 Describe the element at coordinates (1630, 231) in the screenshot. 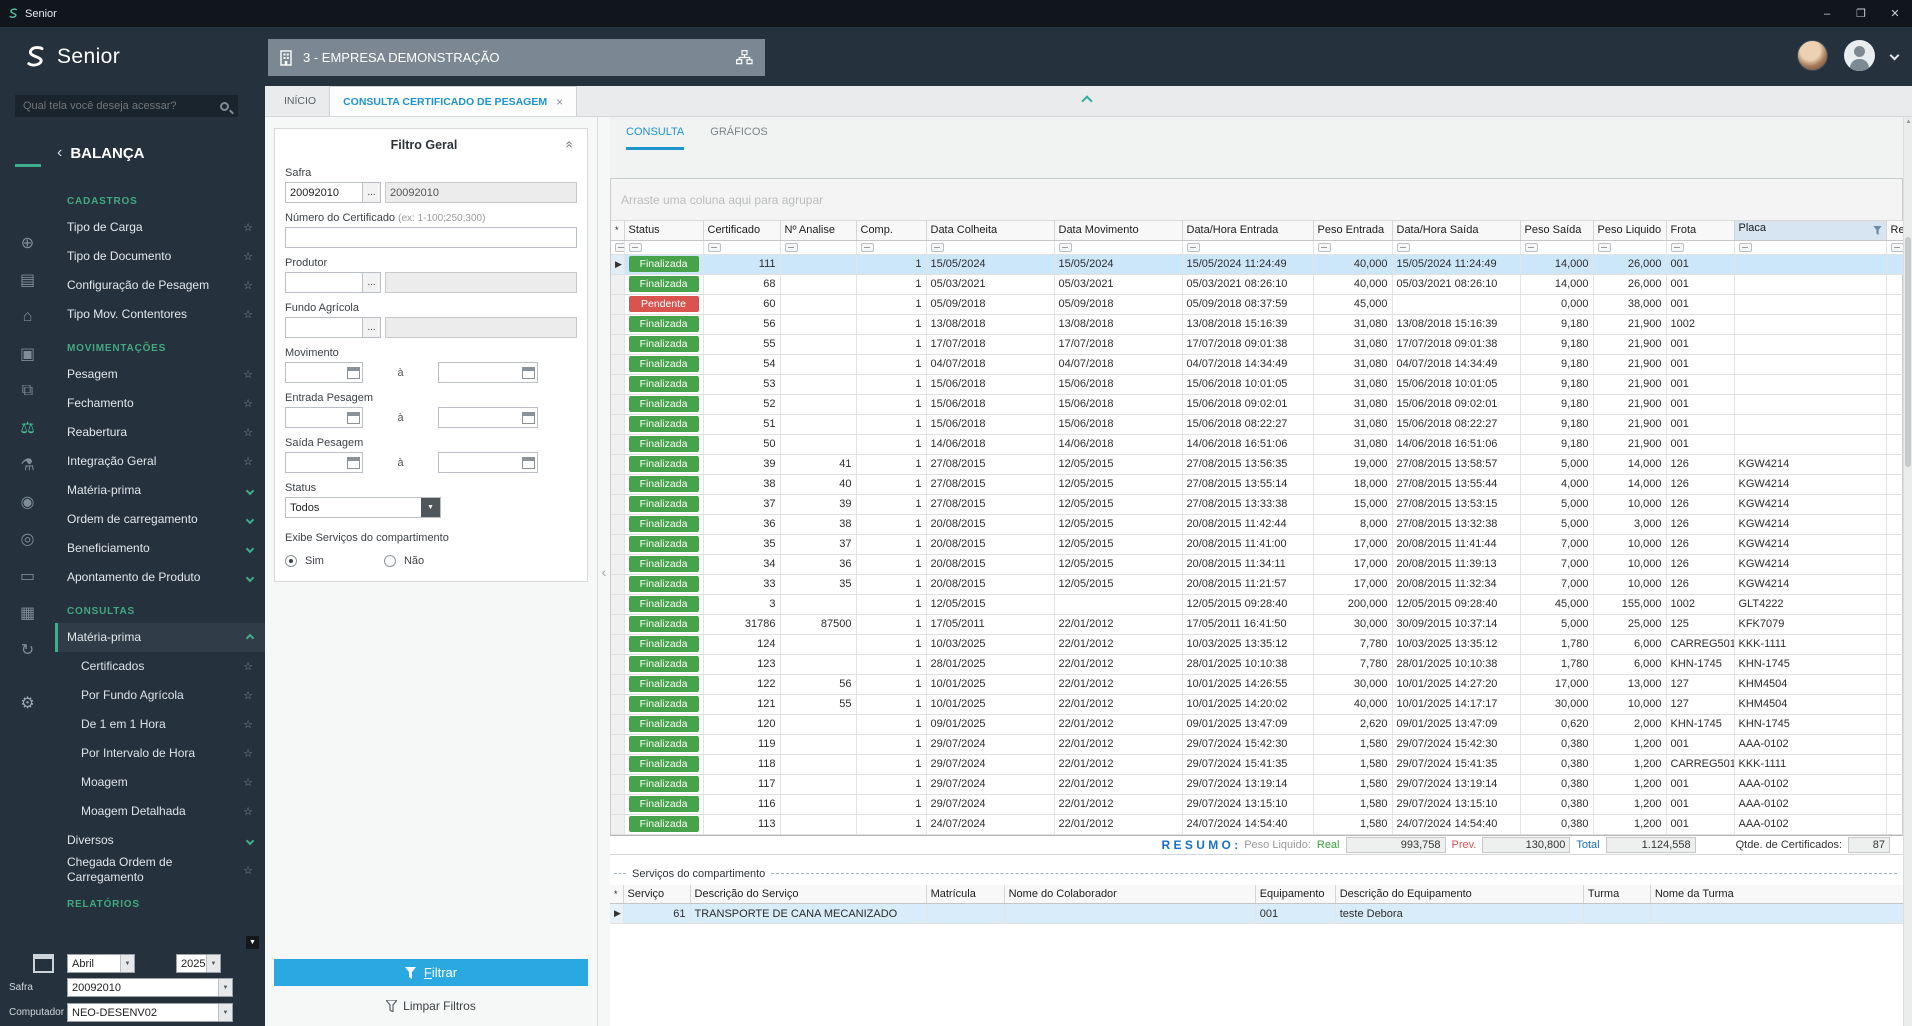

I see `column-header-peso-liquido: Peso Liquido` at that location.